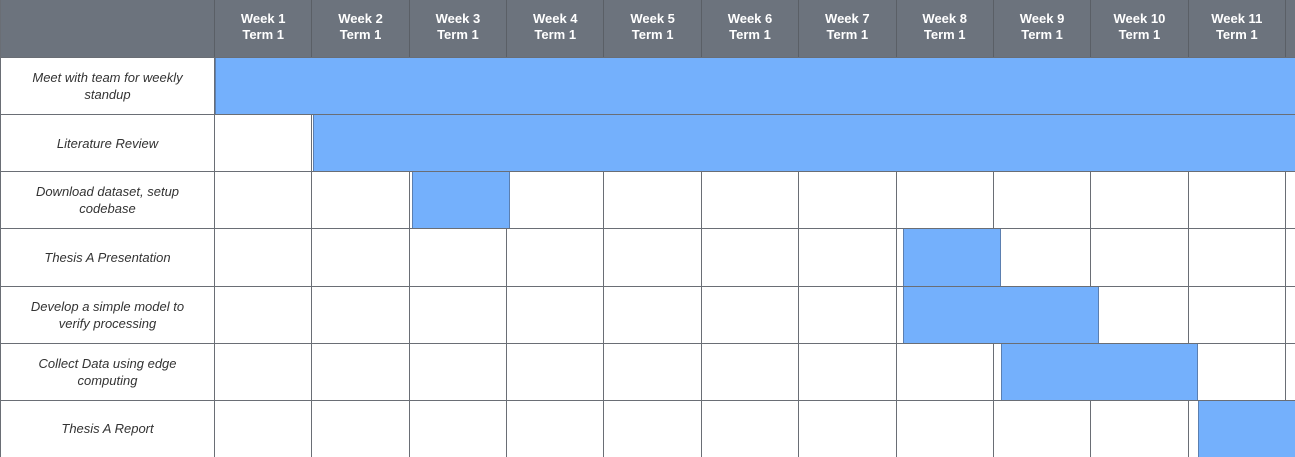 The height and width of the screenshot is (457, 1295). I want to click on week-label: Week 5, so click(652, 18).